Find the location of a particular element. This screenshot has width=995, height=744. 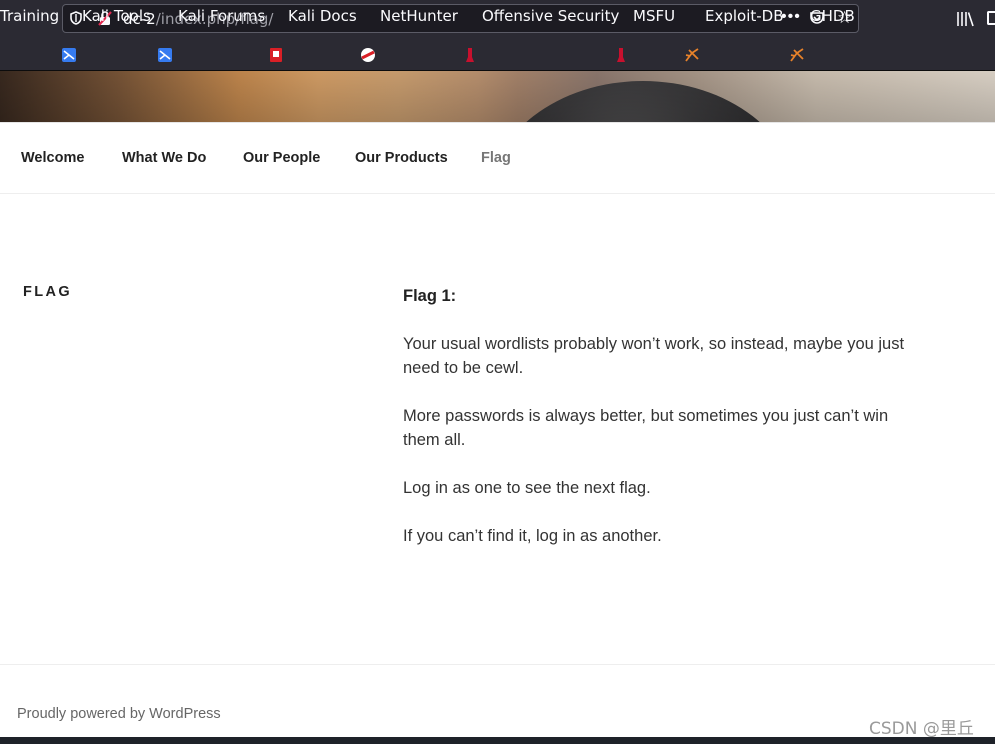

nav-item-what-we-do: What We Do is located at coordinates (164, 158).